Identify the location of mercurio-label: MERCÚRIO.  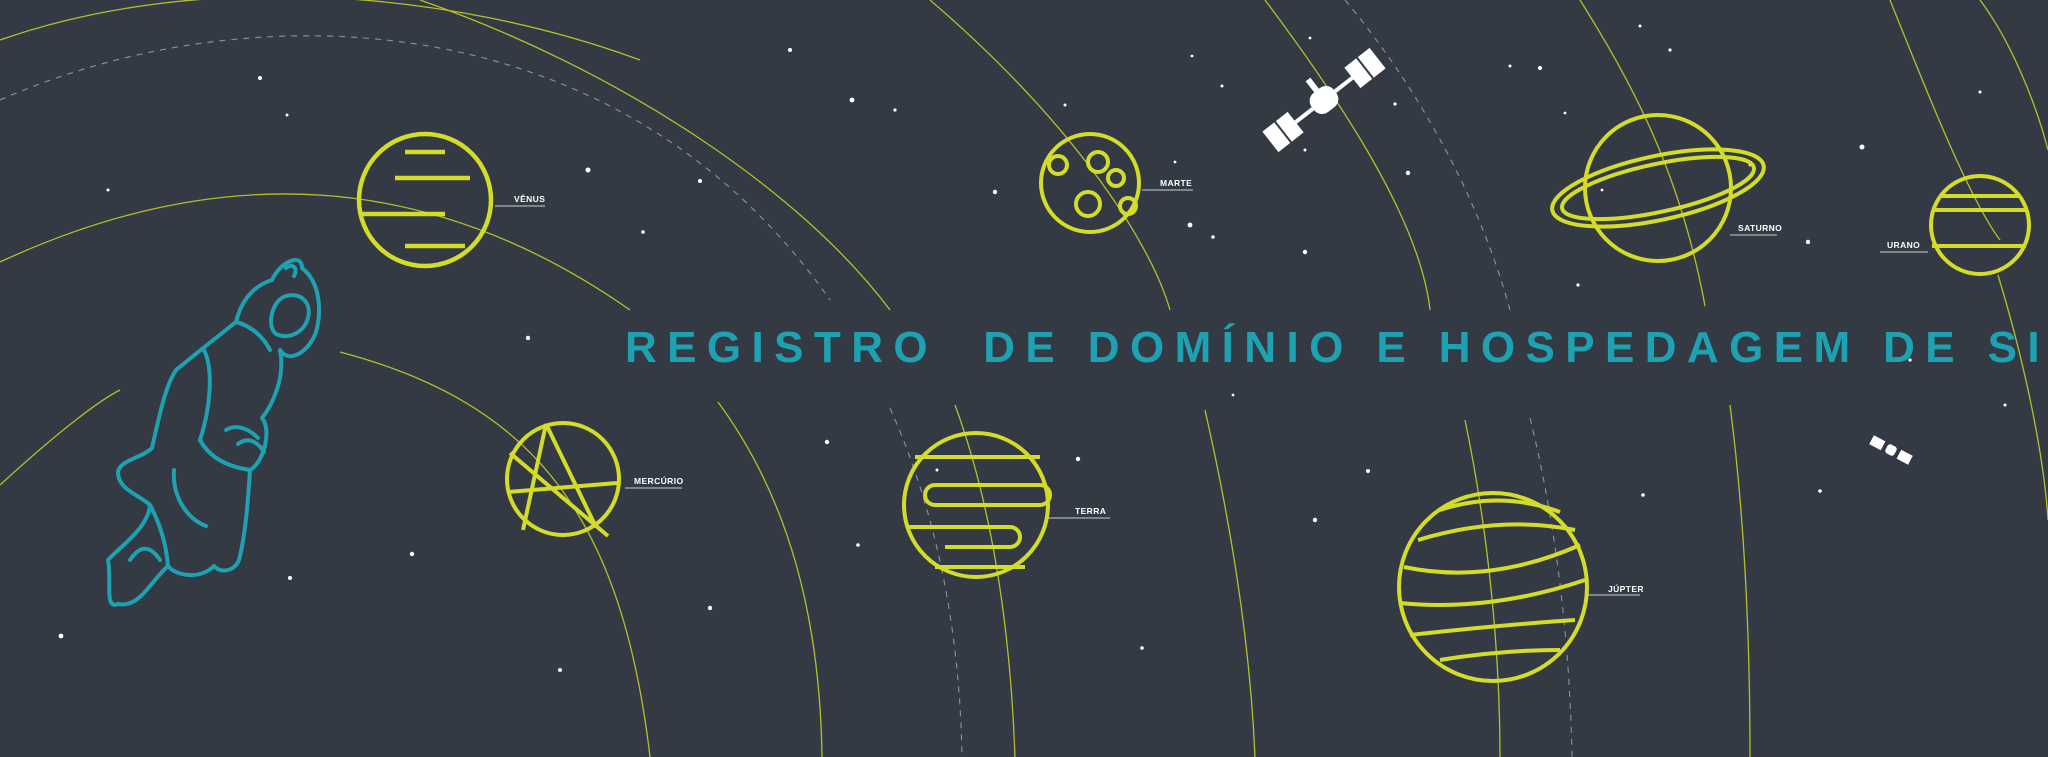
(658, 480).